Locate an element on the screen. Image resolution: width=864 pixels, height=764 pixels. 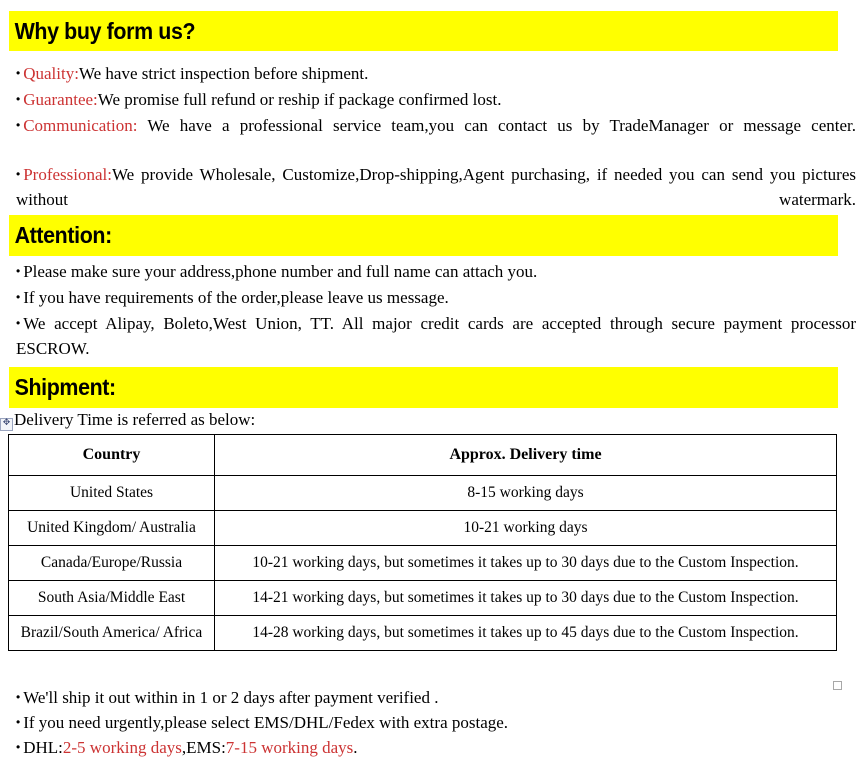
section-heading-shipment: Shipment: is located at coordinates (423, 387).